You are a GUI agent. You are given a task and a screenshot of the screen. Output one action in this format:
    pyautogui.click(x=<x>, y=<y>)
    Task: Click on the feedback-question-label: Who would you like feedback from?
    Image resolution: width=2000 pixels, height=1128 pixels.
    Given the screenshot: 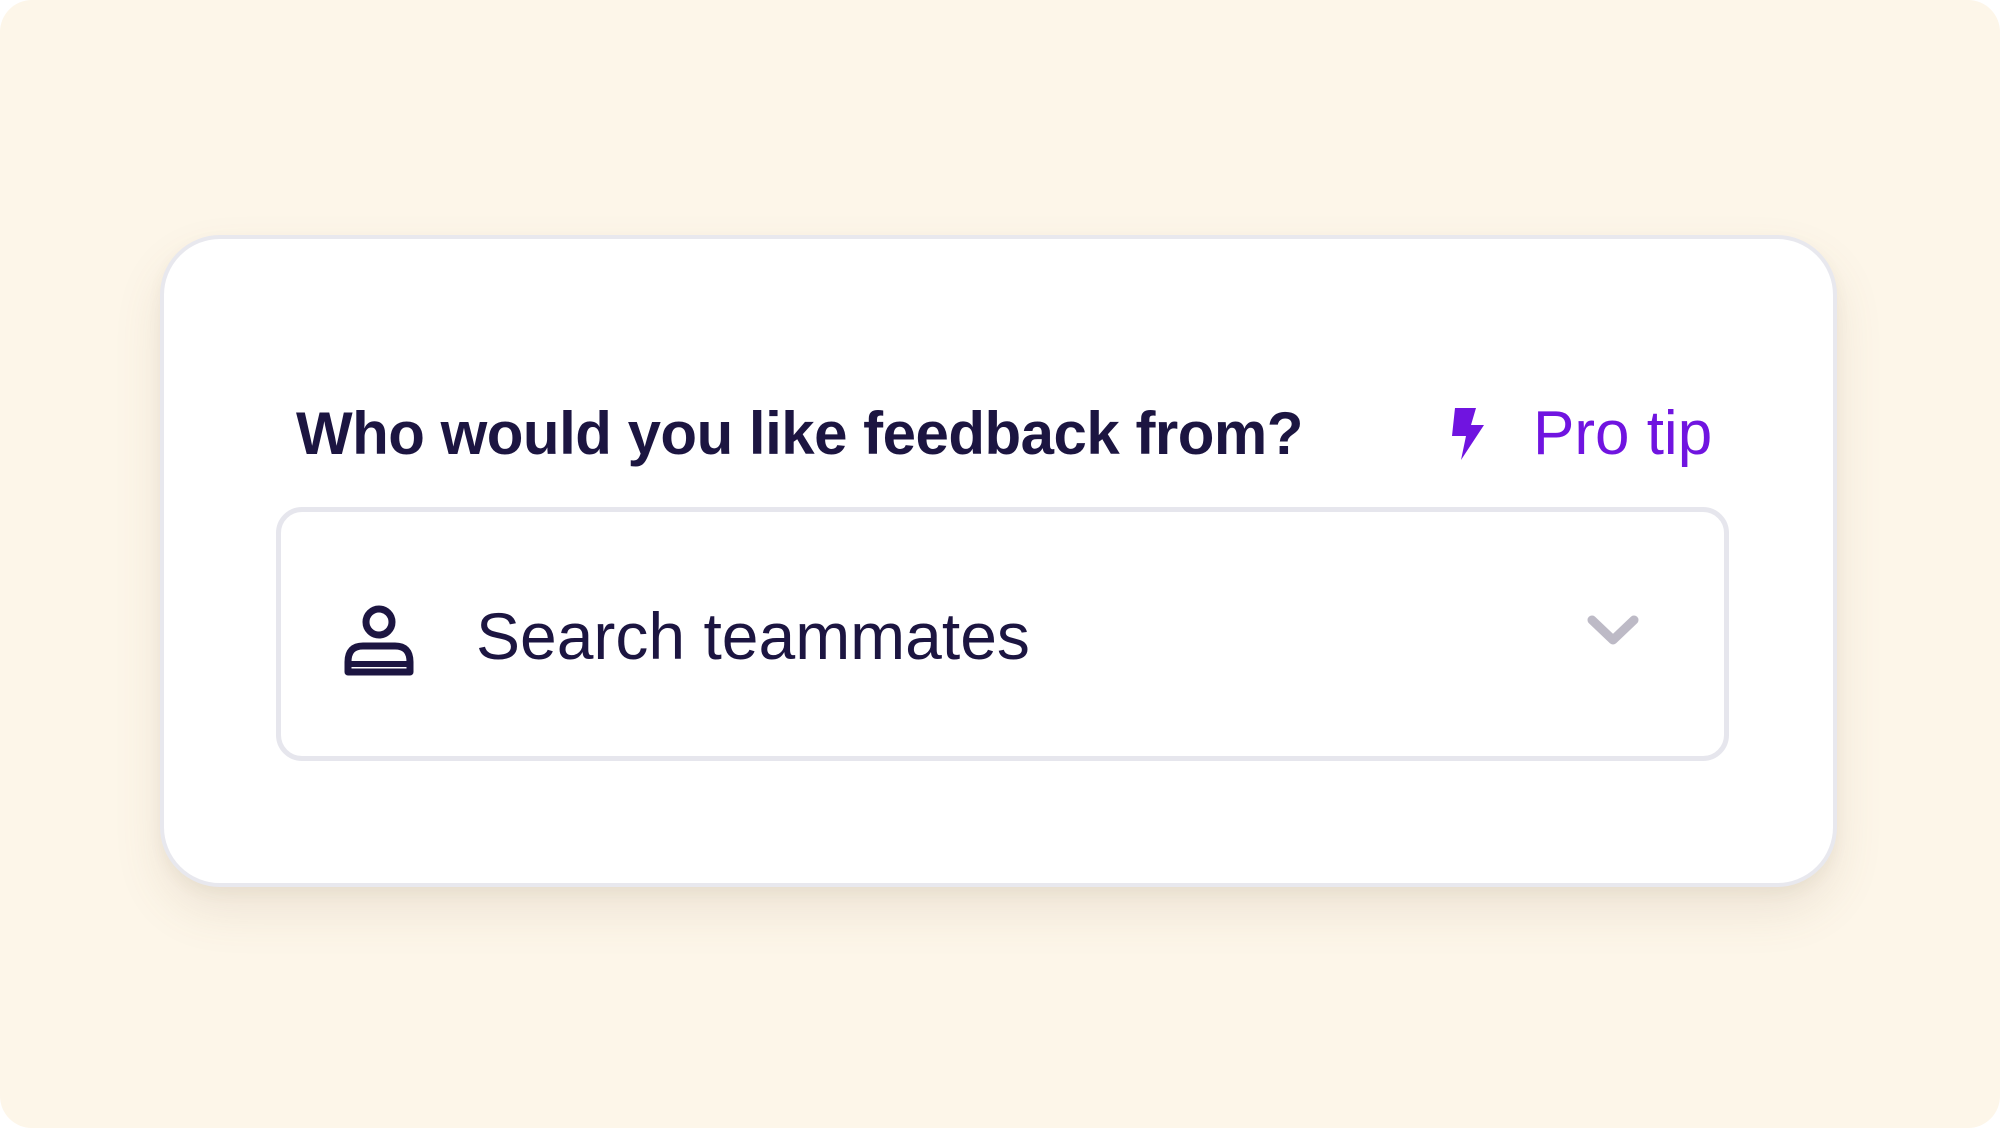 What is the action you would take?
    pyautogui.click(x=799, y=433)
    